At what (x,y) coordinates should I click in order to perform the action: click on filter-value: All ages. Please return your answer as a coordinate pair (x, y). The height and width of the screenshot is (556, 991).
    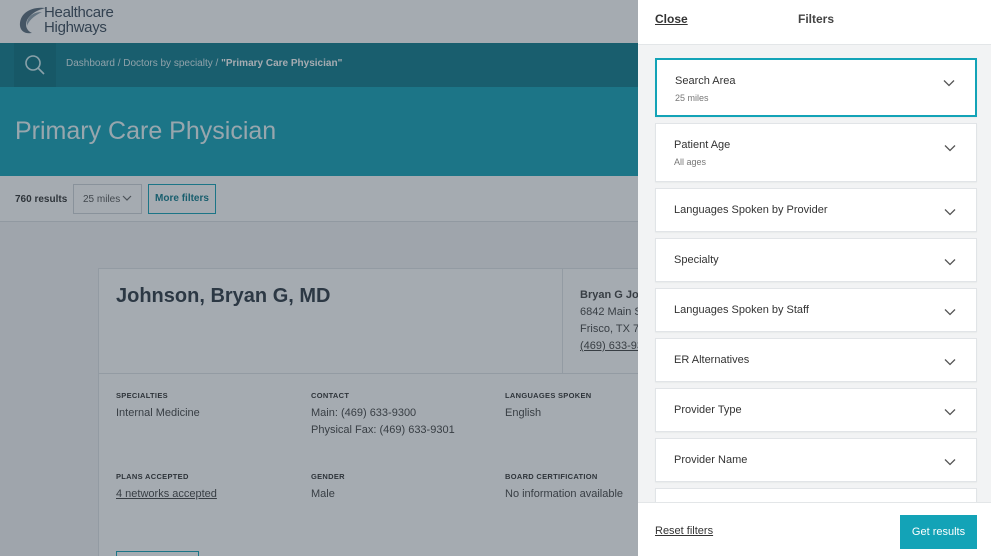
    Looking at the image, I should click on (690, 162).